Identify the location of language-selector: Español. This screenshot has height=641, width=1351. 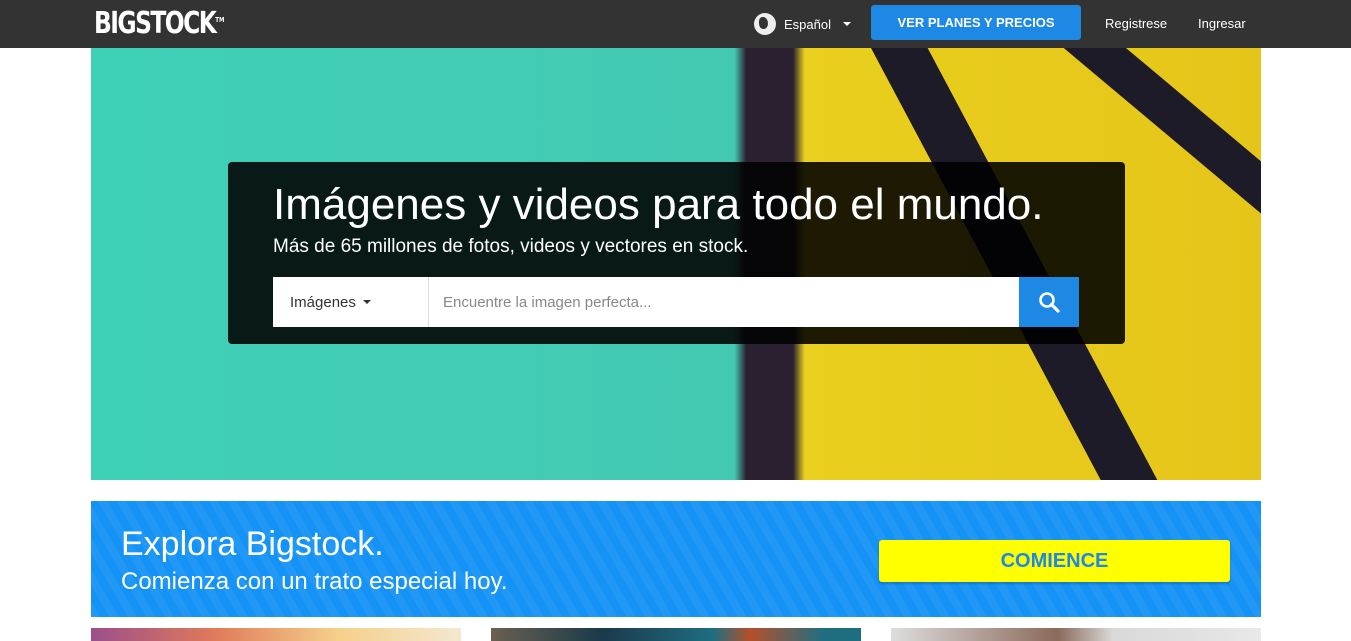
(802, 24).